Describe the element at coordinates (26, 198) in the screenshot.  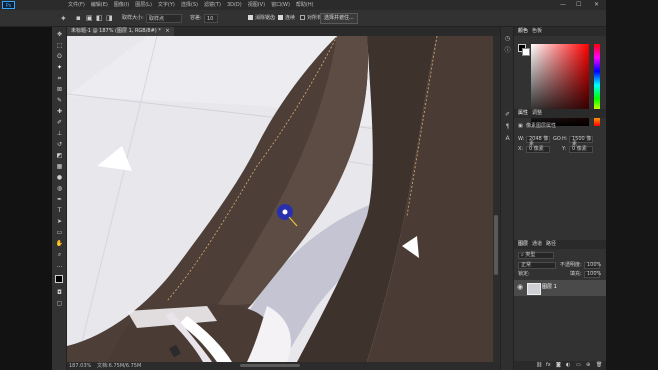
I see `left-margin` at that location.